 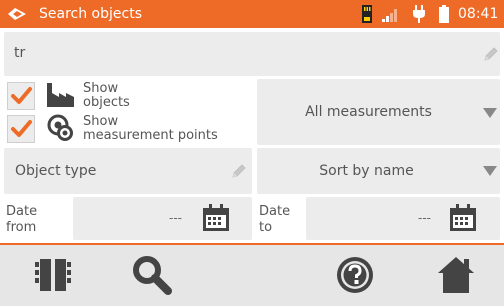 I want to click on visibility-options: Show objects Show measurement points, so click(x=128, y=112).